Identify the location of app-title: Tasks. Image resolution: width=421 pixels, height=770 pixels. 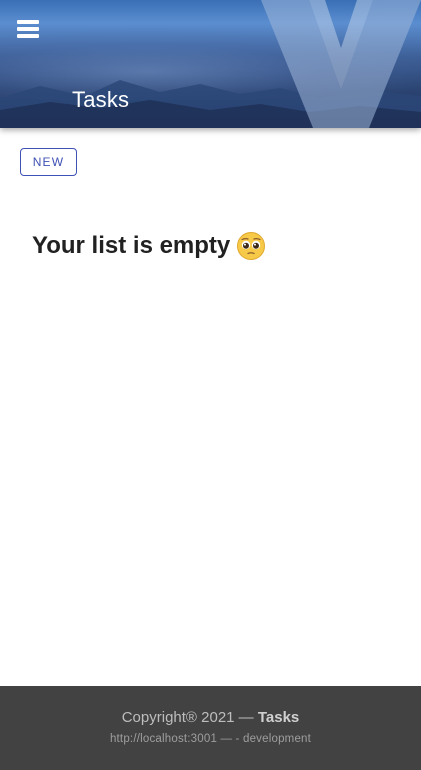
(101, 99).